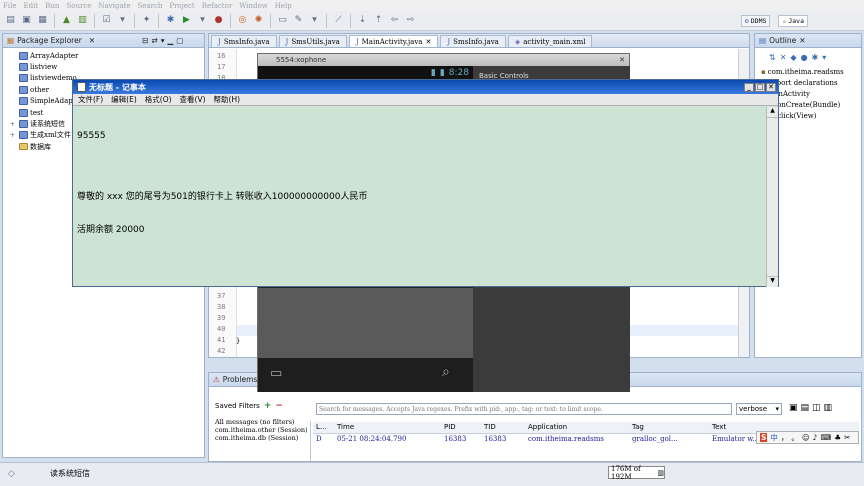 This screenshot has width=864, height=486. I want to click on skin-icon: ♣, so click(837, 437).